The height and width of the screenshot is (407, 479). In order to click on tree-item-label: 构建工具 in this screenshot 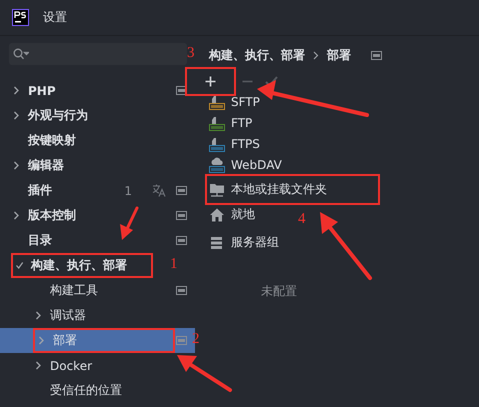, I will do `click(74, 290)`.